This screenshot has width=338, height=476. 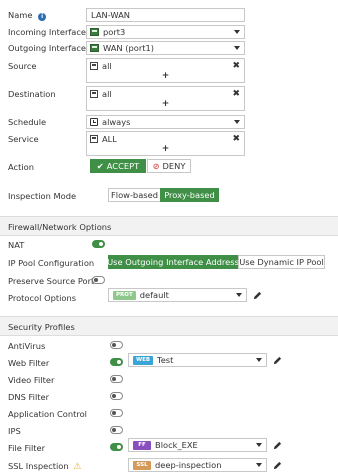 What do you see at coordinates (169, 326) in the screenshot?
I see `security-profiles-header: Security Profiles` at bounding box center [169, 326].